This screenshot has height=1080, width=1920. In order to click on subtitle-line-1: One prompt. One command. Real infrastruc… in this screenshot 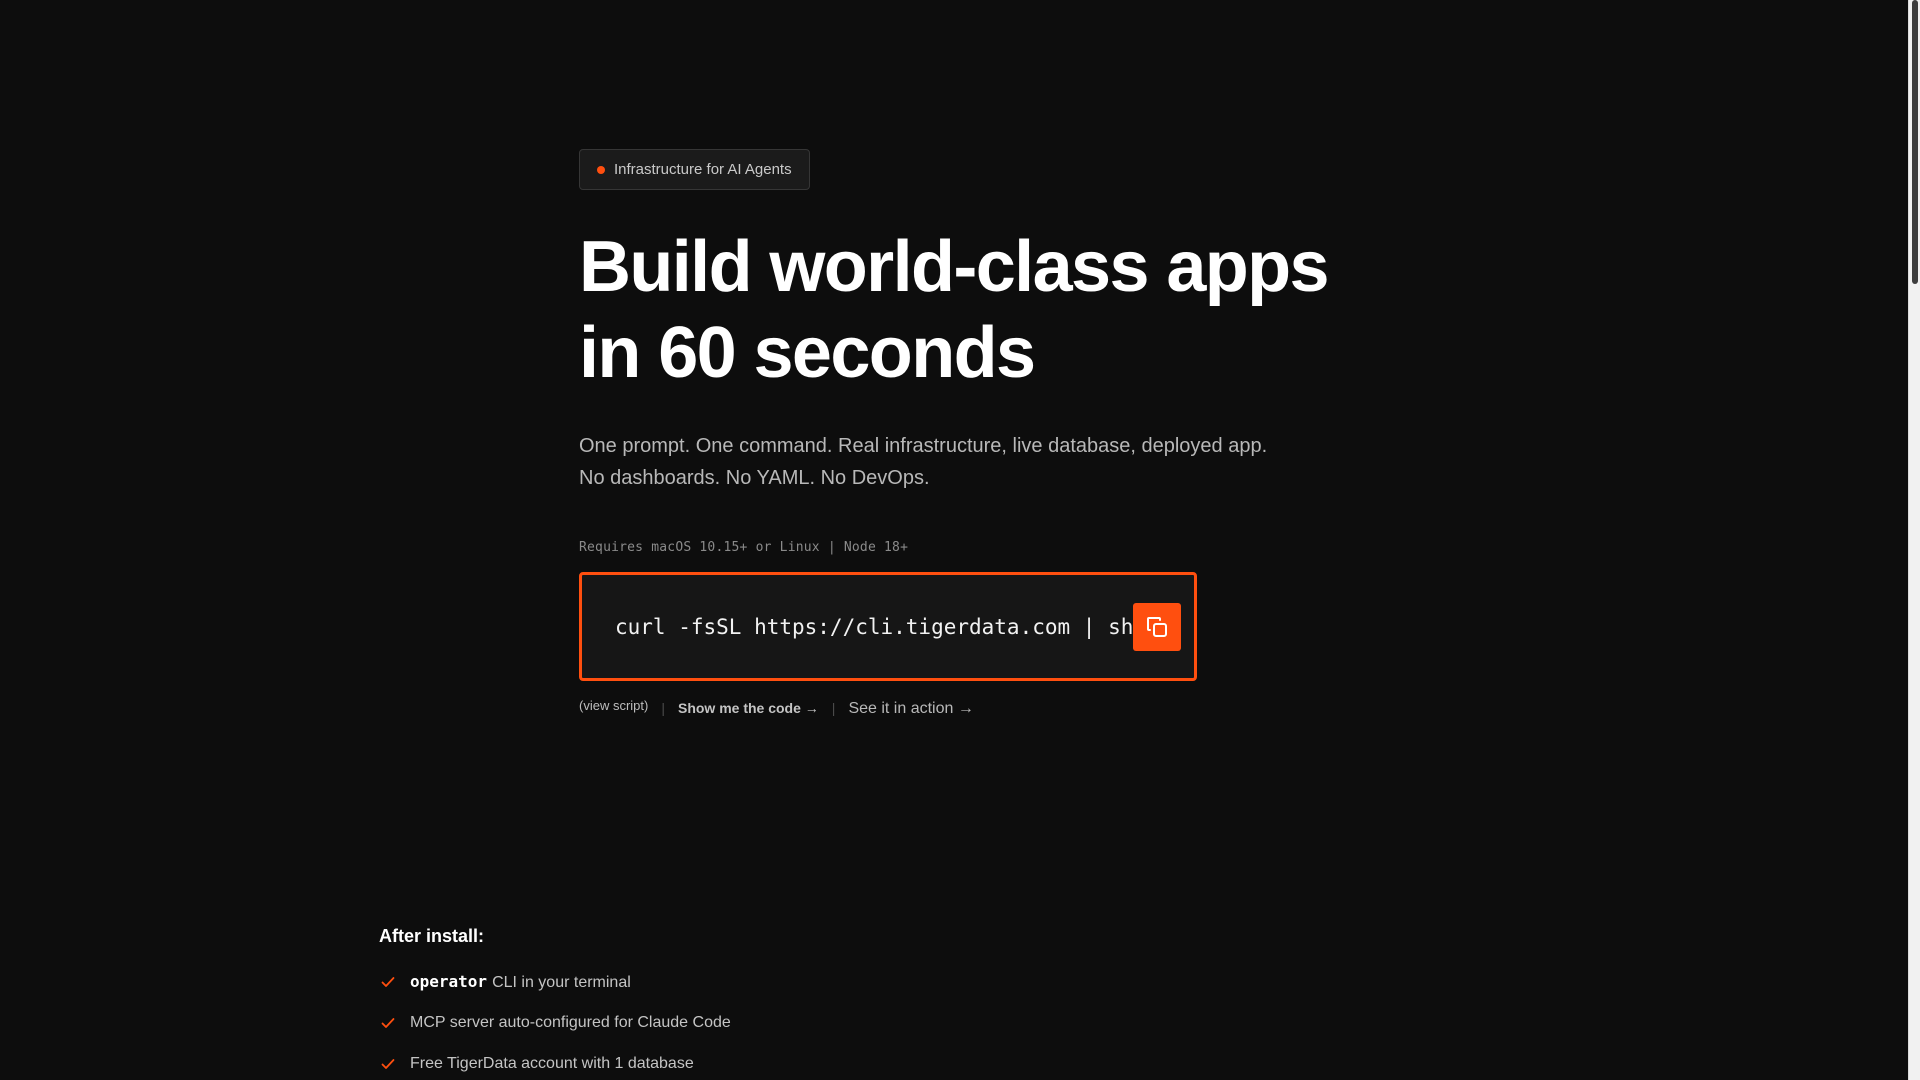, I will do `click(923, 446)`.